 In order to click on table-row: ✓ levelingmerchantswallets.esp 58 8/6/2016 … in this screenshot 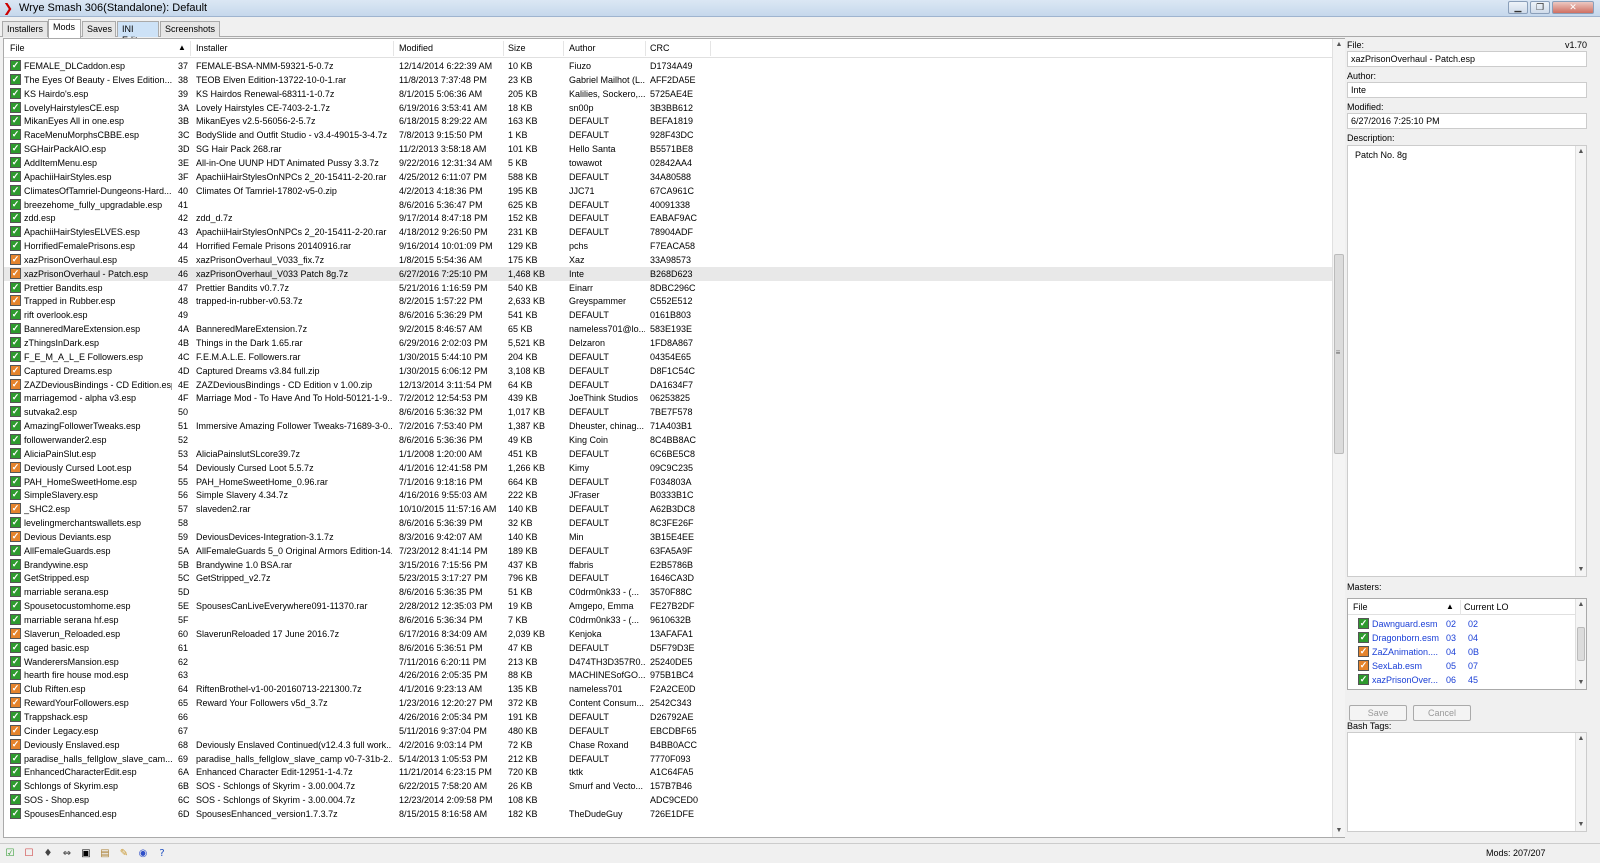, I will do `click(668, 523)`.